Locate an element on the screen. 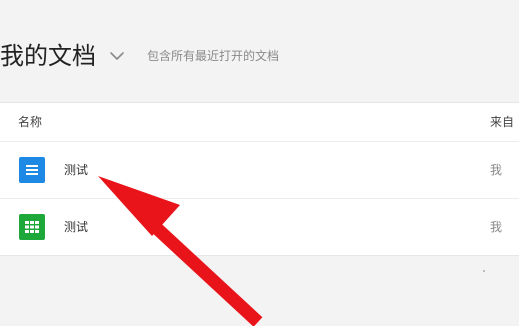  chevron-down-icon is located at coordinates (117, 56).